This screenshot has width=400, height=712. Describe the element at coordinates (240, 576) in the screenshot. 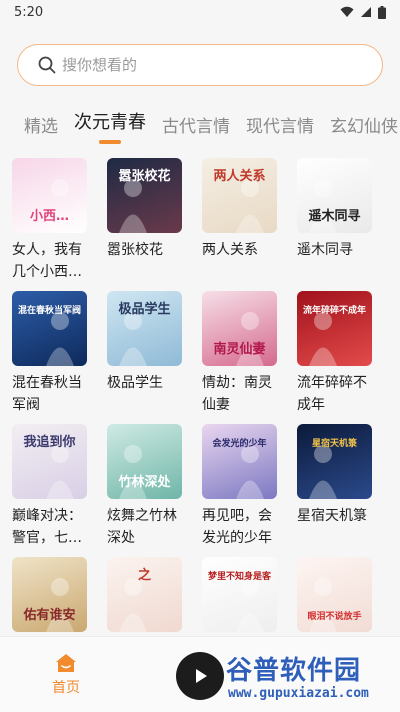

I see `cover-title-text: 梦里不知身是客` at that location.